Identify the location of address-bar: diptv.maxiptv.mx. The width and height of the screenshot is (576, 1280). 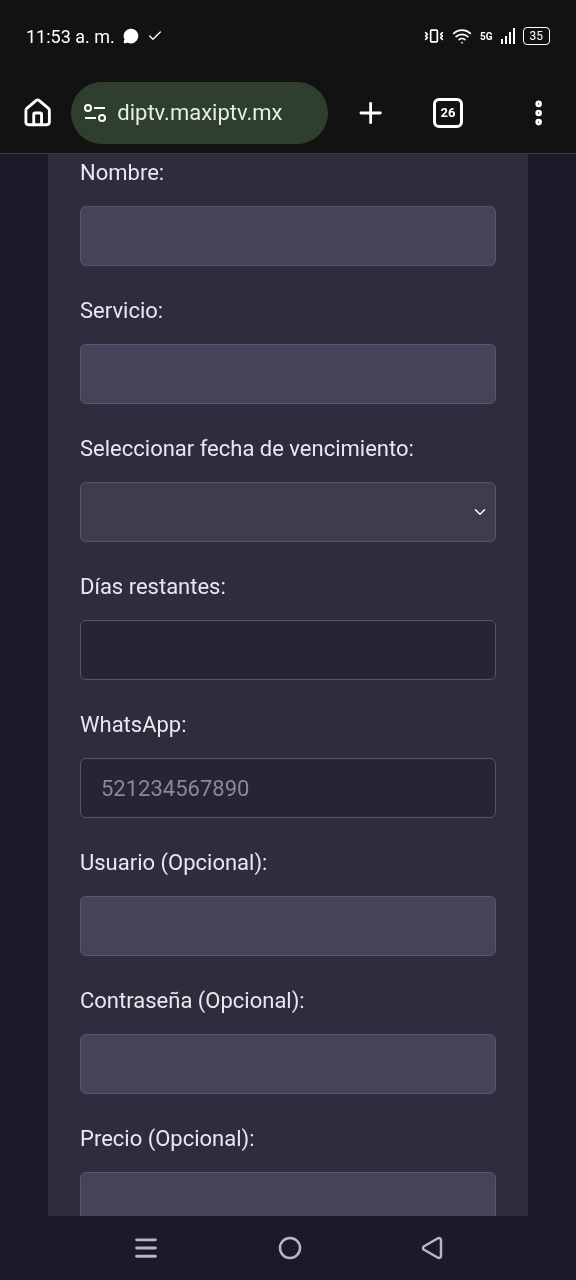
(199, 112).